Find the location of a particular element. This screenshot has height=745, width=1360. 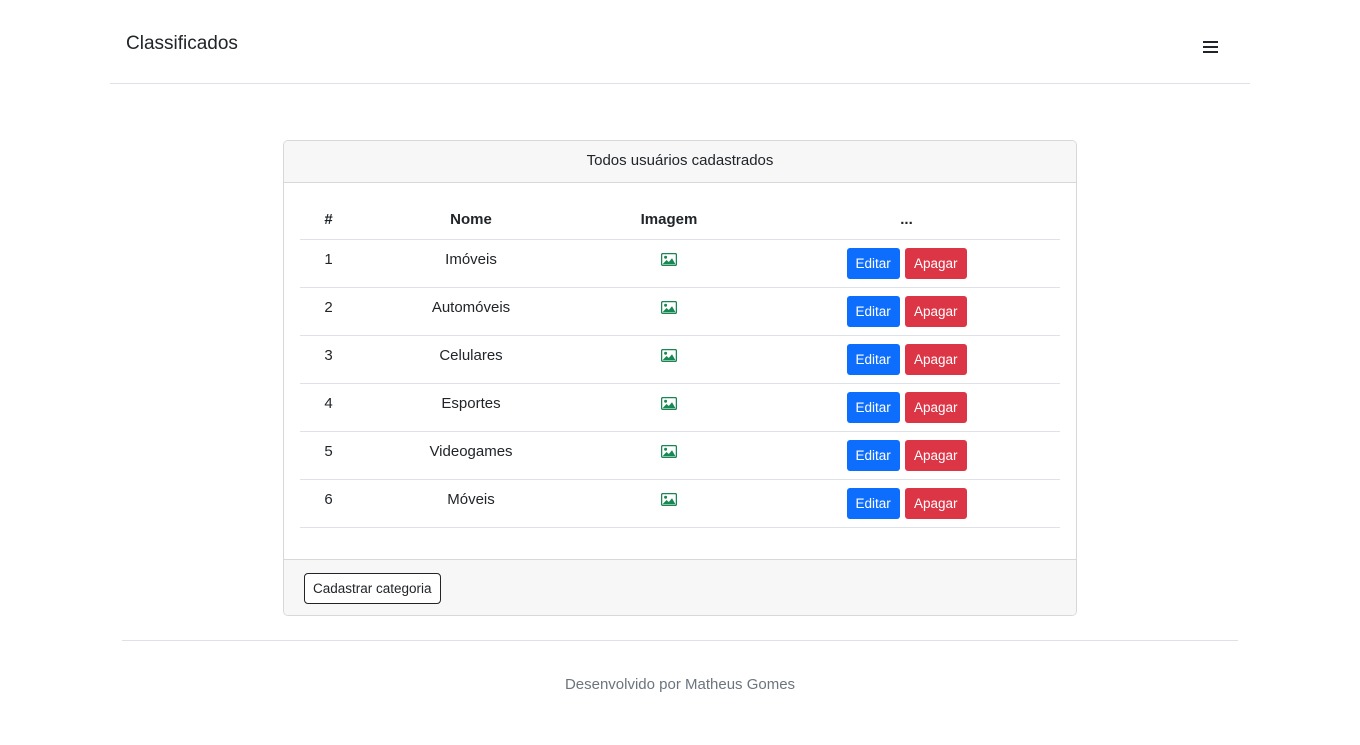

footer-credit: Desenvolvido por Matheus Gomes is located at coordinates (680, 684).